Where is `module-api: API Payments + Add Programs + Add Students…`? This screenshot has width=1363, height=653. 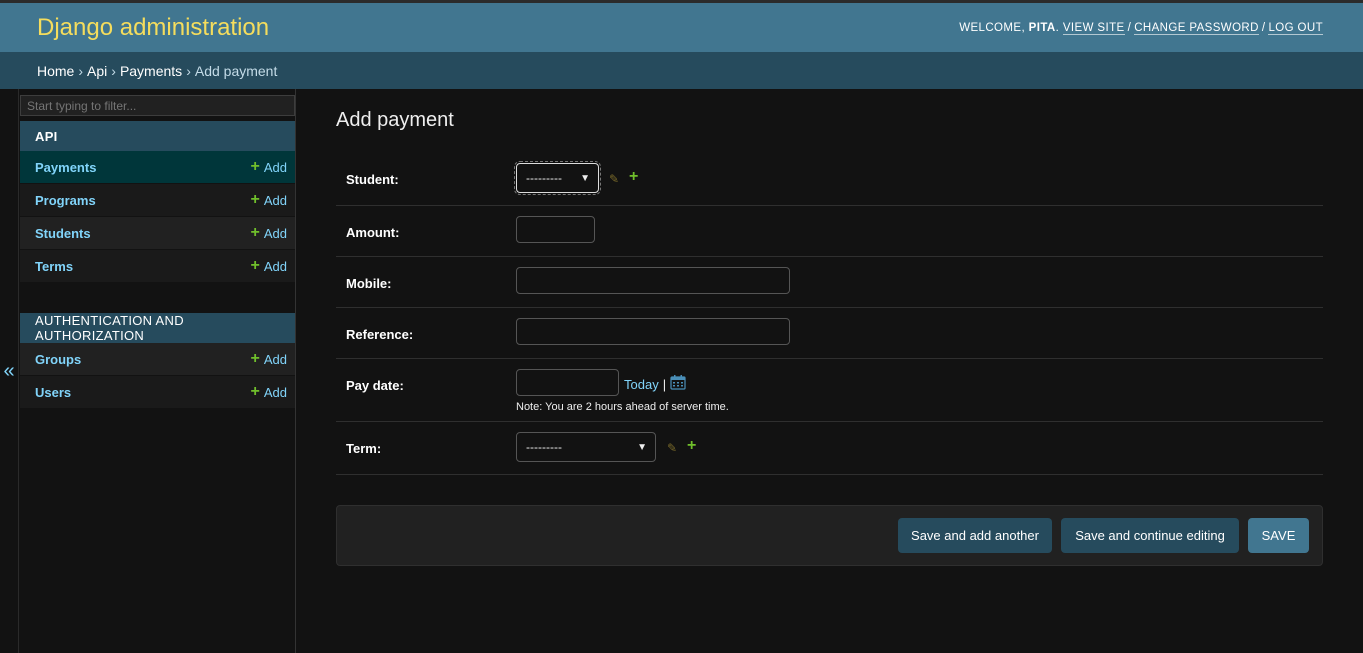 module-api: API Payments + Add Programs + Add Students… is located at coordinates (157, 202).